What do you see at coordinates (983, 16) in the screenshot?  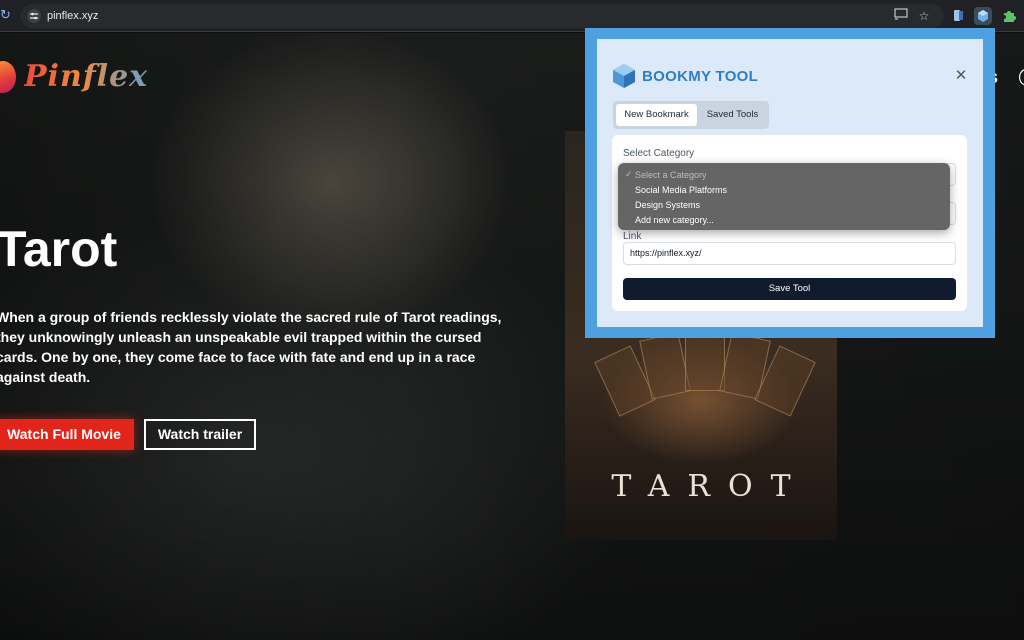 I see `bookmy-tool-extension-icon` at bounding box center [983, 16].